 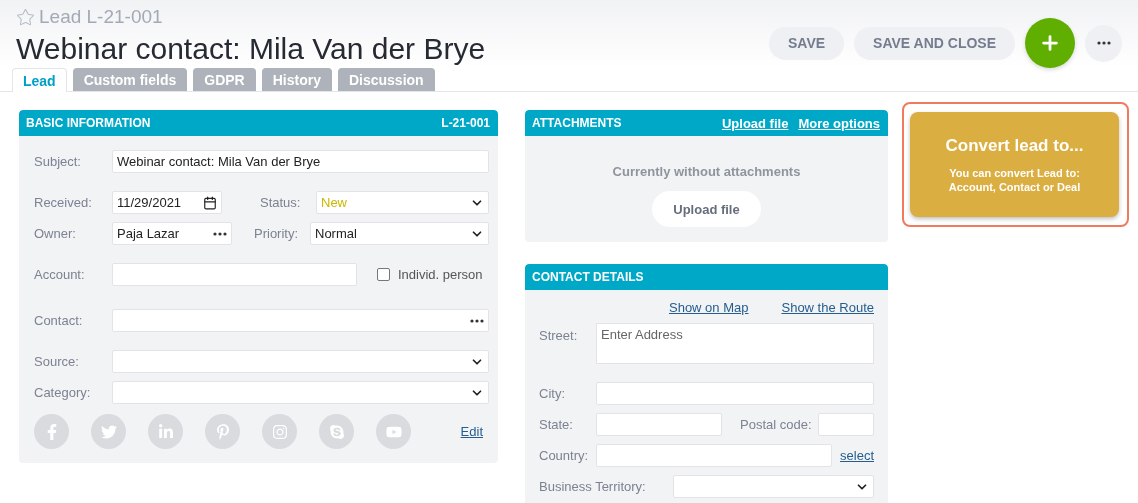 What do you see at coordinates (857, 455) in the screenshot?
I see `select-link: select` at bounding box center [857, 455].